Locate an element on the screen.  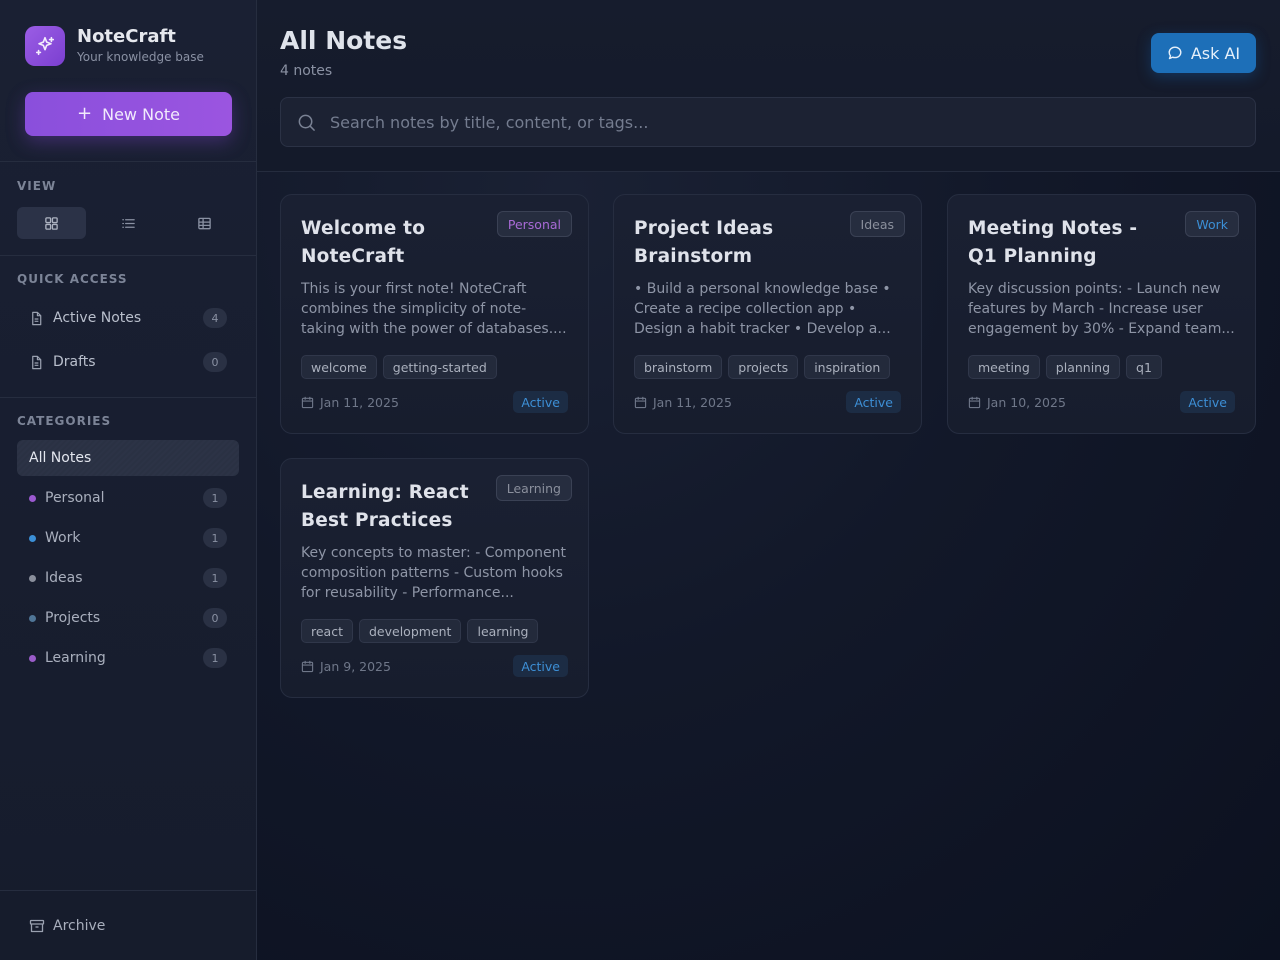
tag-list: react development learning is located at coordinates (434, 631).